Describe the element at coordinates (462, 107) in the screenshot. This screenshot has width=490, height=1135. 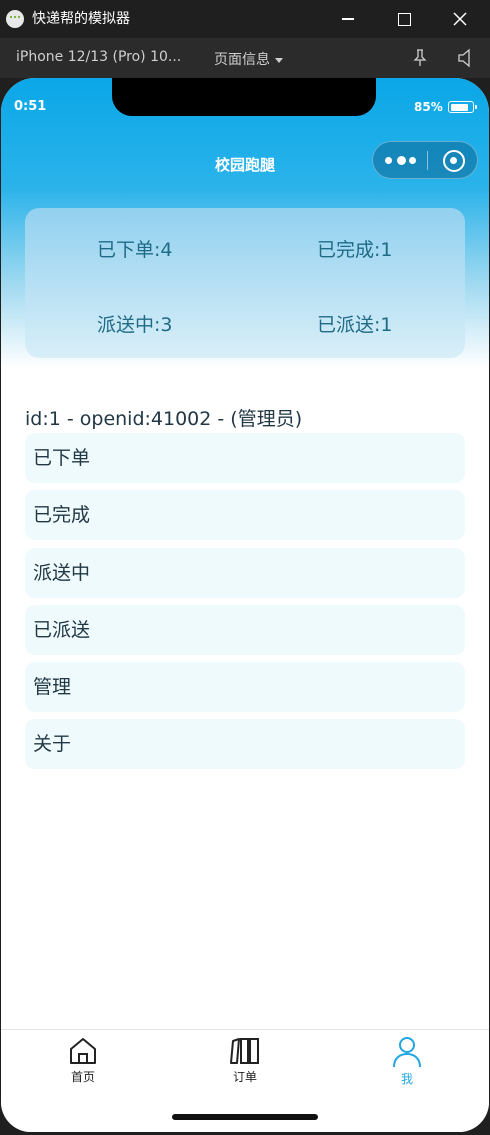
I see `battery-icon` at that location.